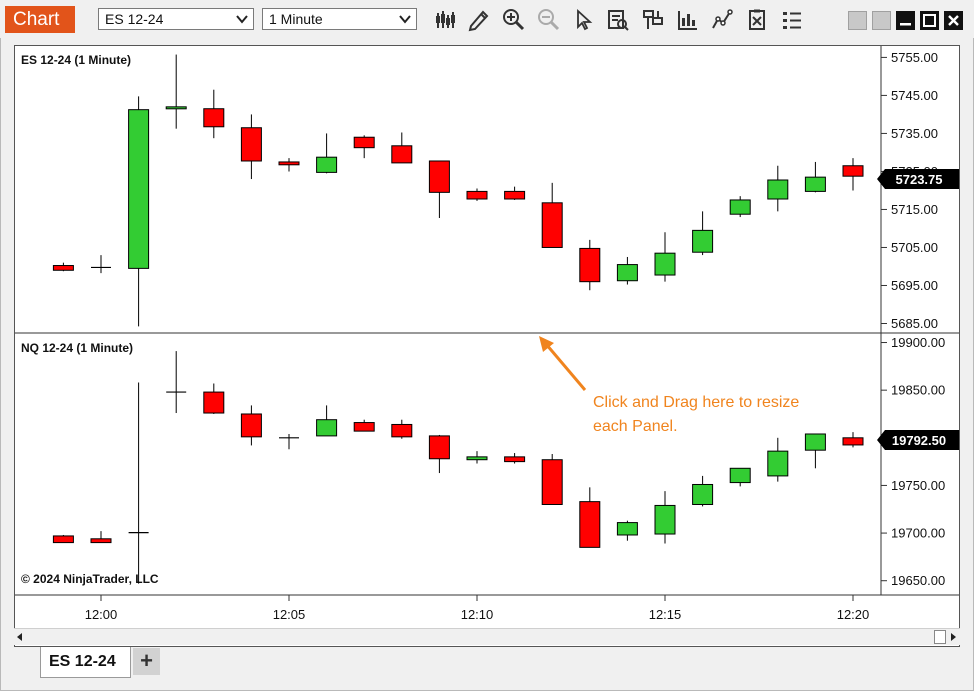 This screenshot has width=974, height=691. Describe the element at coordinates (953, 20) in the screenshot. I see `close-button` at that location.